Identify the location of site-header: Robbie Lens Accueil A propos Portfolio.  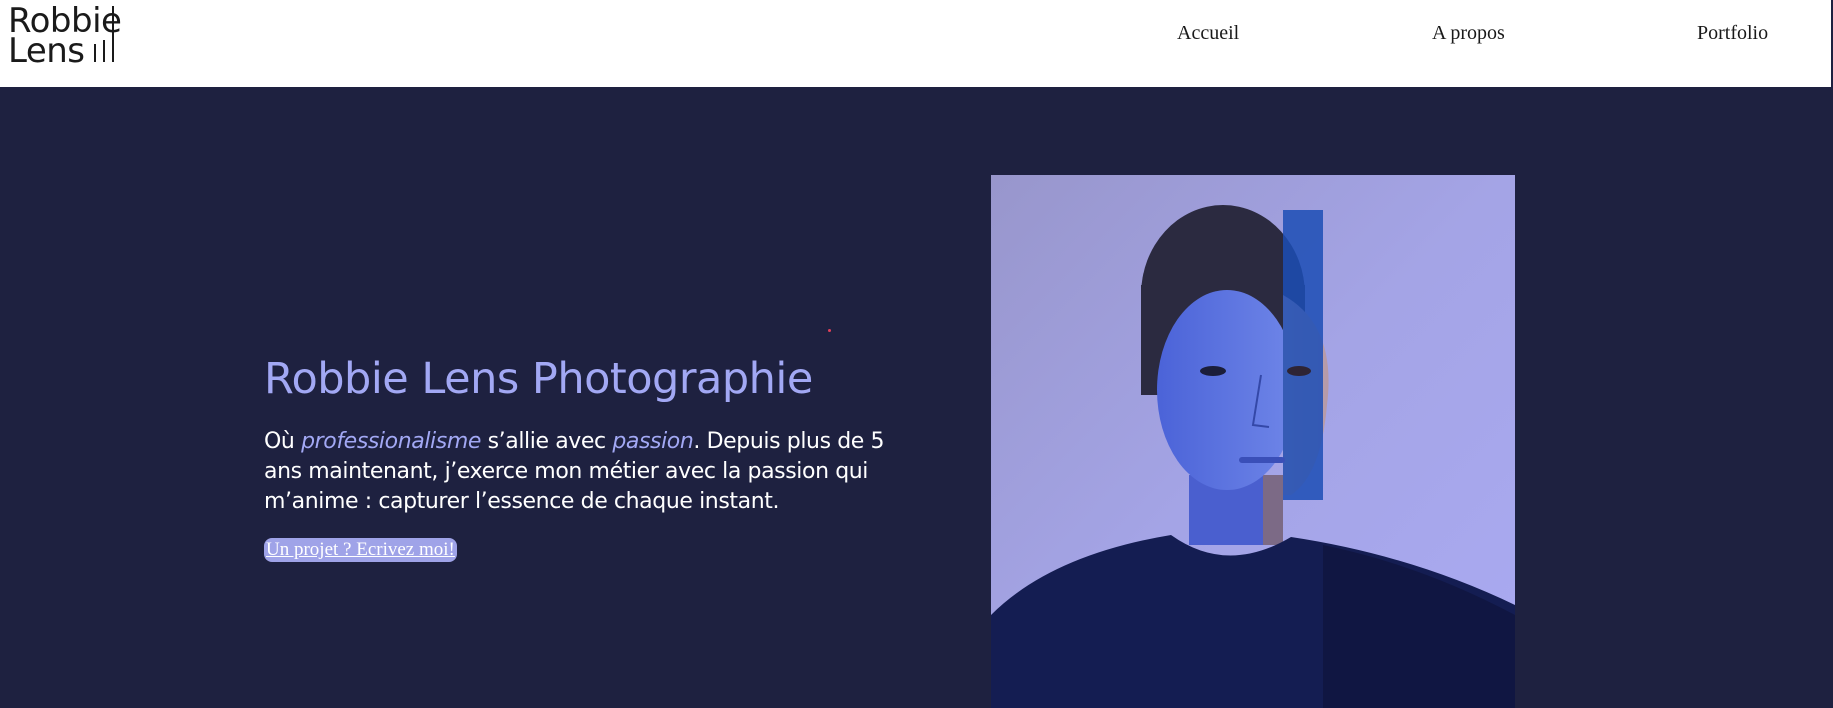
(915, 43).